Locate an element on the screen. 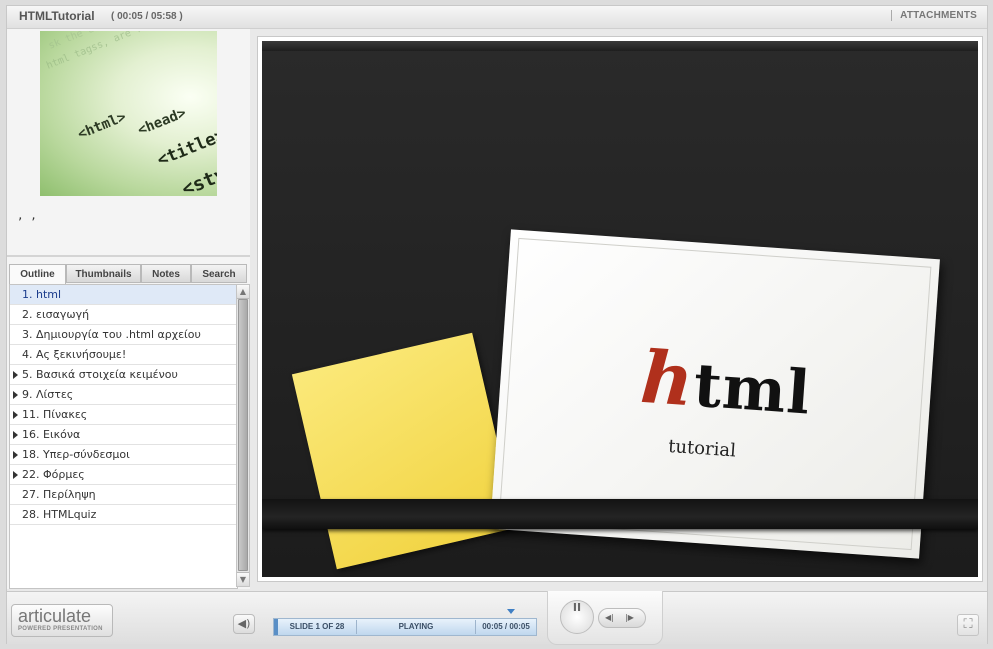 Image resolution: width=993 pixels, height=649 pixels. presentation-title: HTMLTutorial is located at coordinates (57, 16).